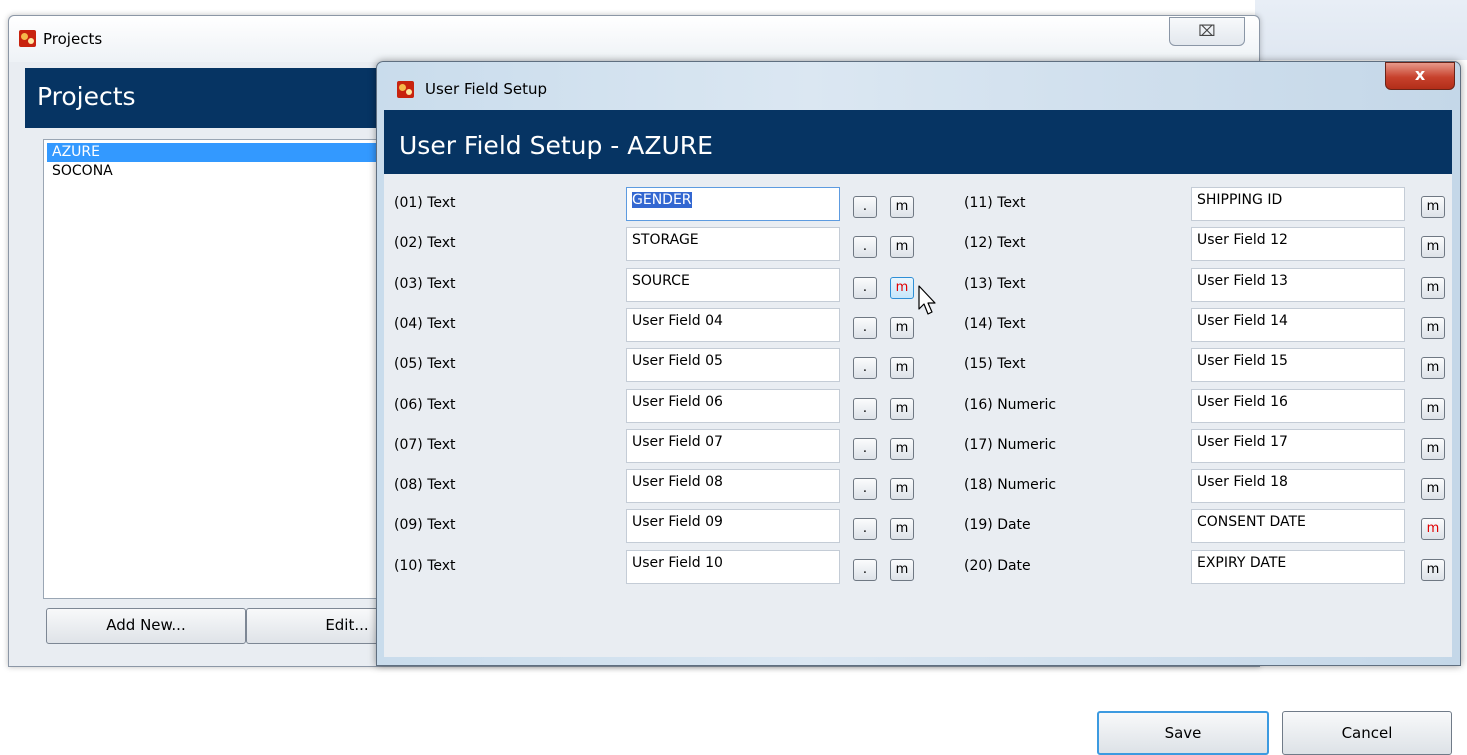 The height and width of the screenshot is (755, 1467). Describe the element at coordinates (425, 565) in the screenshot. I see `field-type-label: (10) Text` at that location.